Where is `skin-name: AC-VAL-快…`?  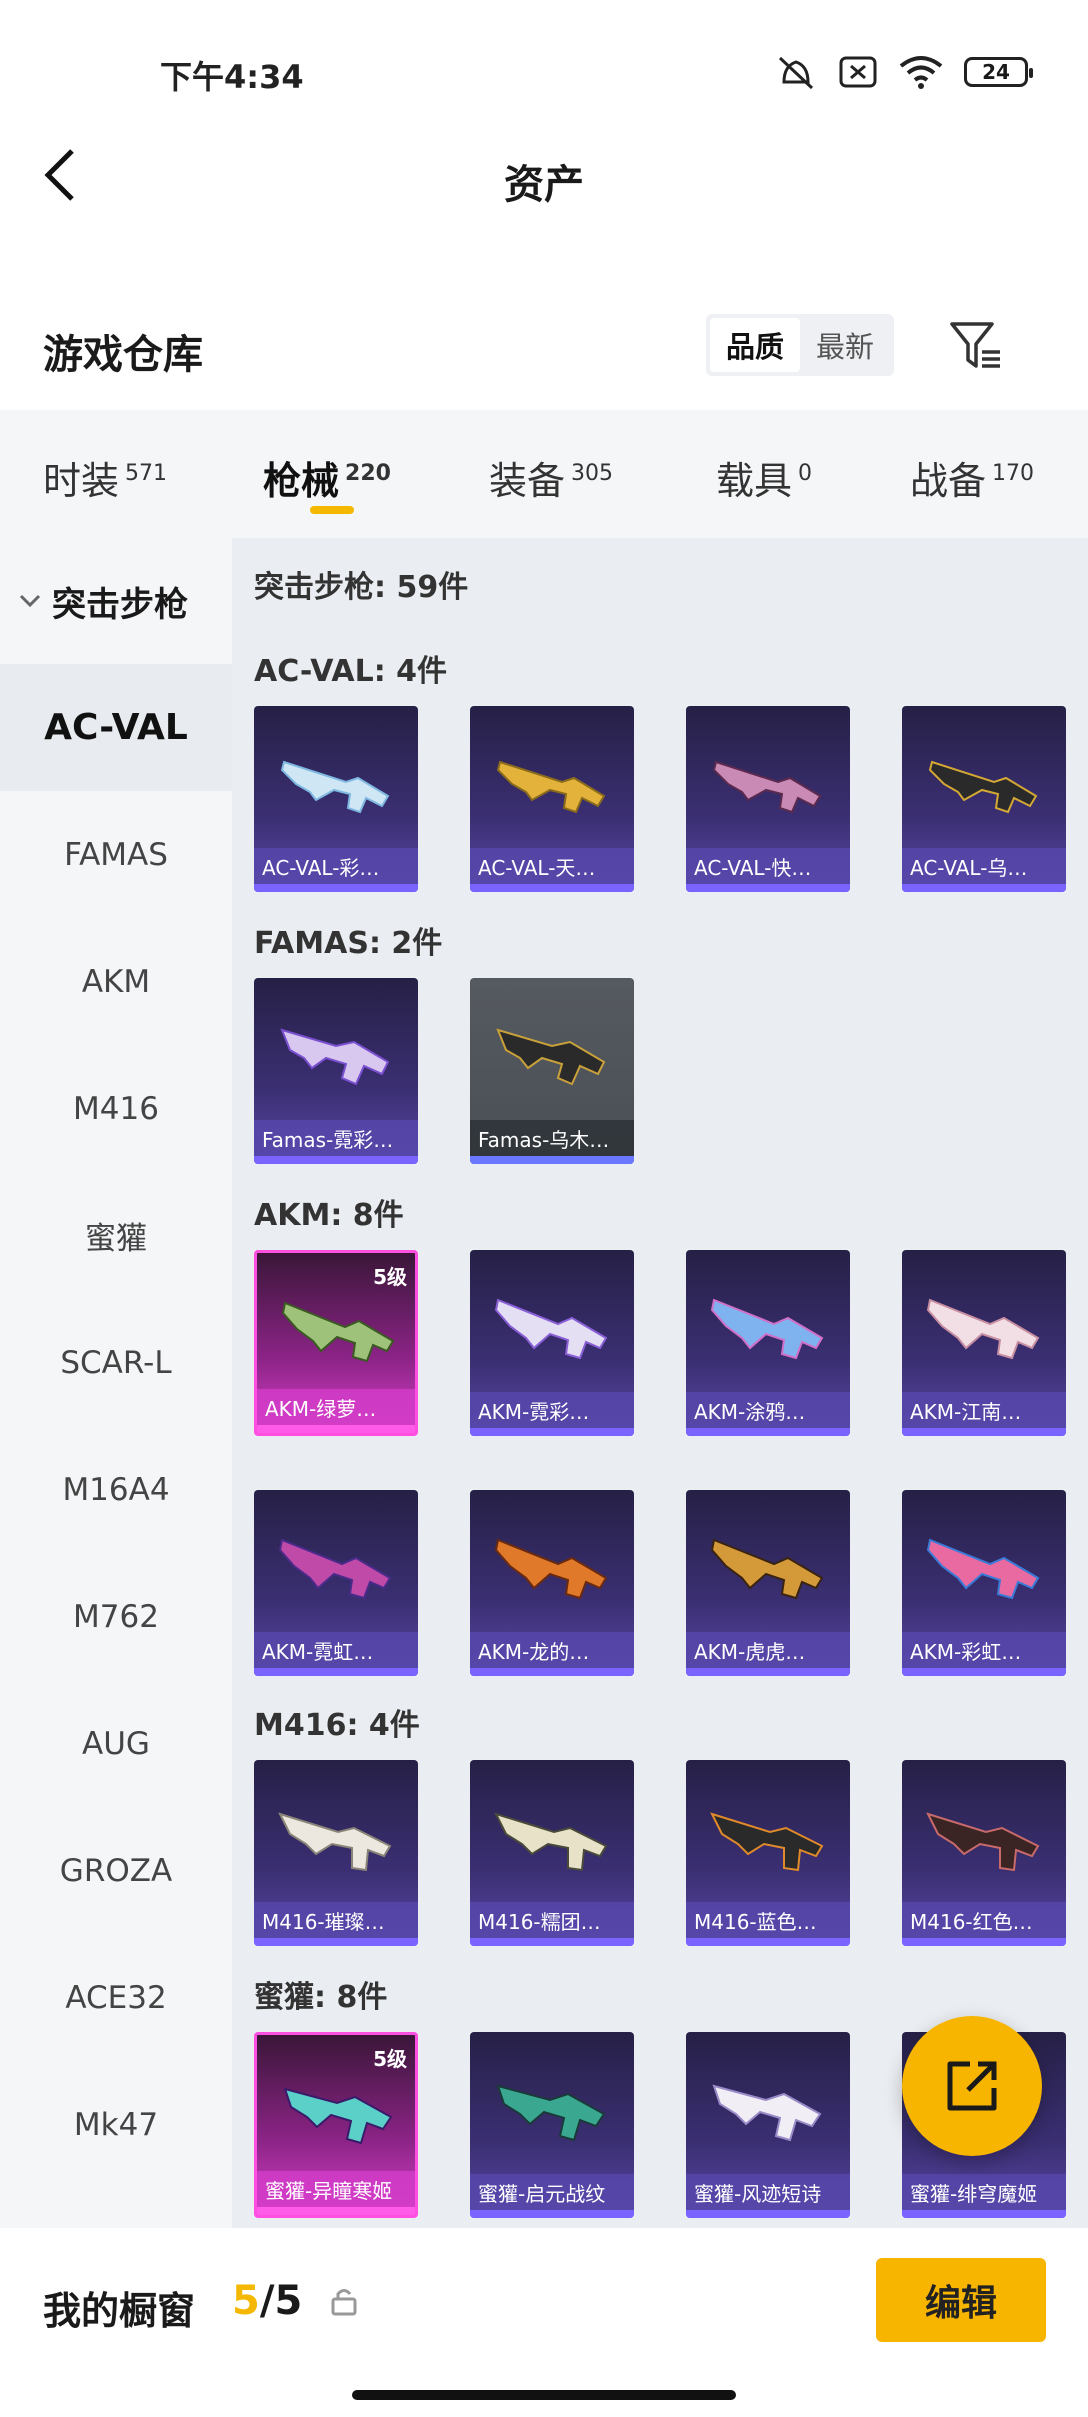
skin-name: AC-VAL-快… is located at coordinates (768, 866).